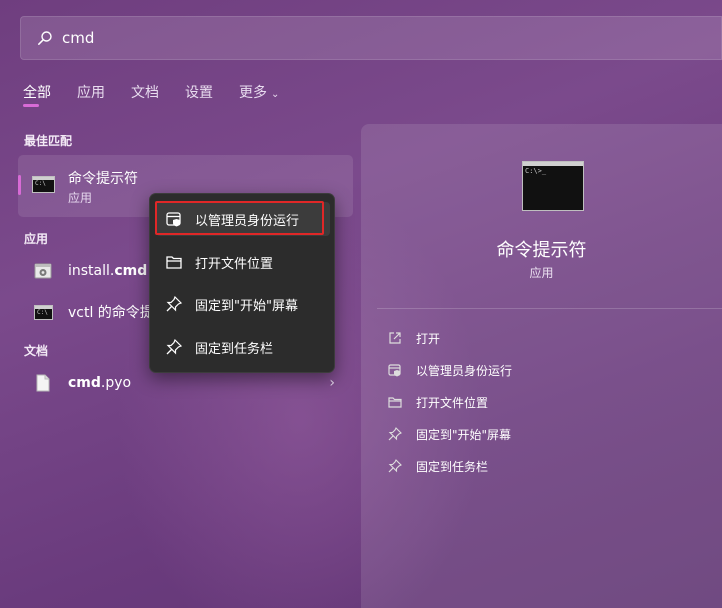 This screenshot has height=608, width=722. Describe the element at coordinates (103, 179) in the screenshot. I see `best-match-title: 命令提示符` at that location.